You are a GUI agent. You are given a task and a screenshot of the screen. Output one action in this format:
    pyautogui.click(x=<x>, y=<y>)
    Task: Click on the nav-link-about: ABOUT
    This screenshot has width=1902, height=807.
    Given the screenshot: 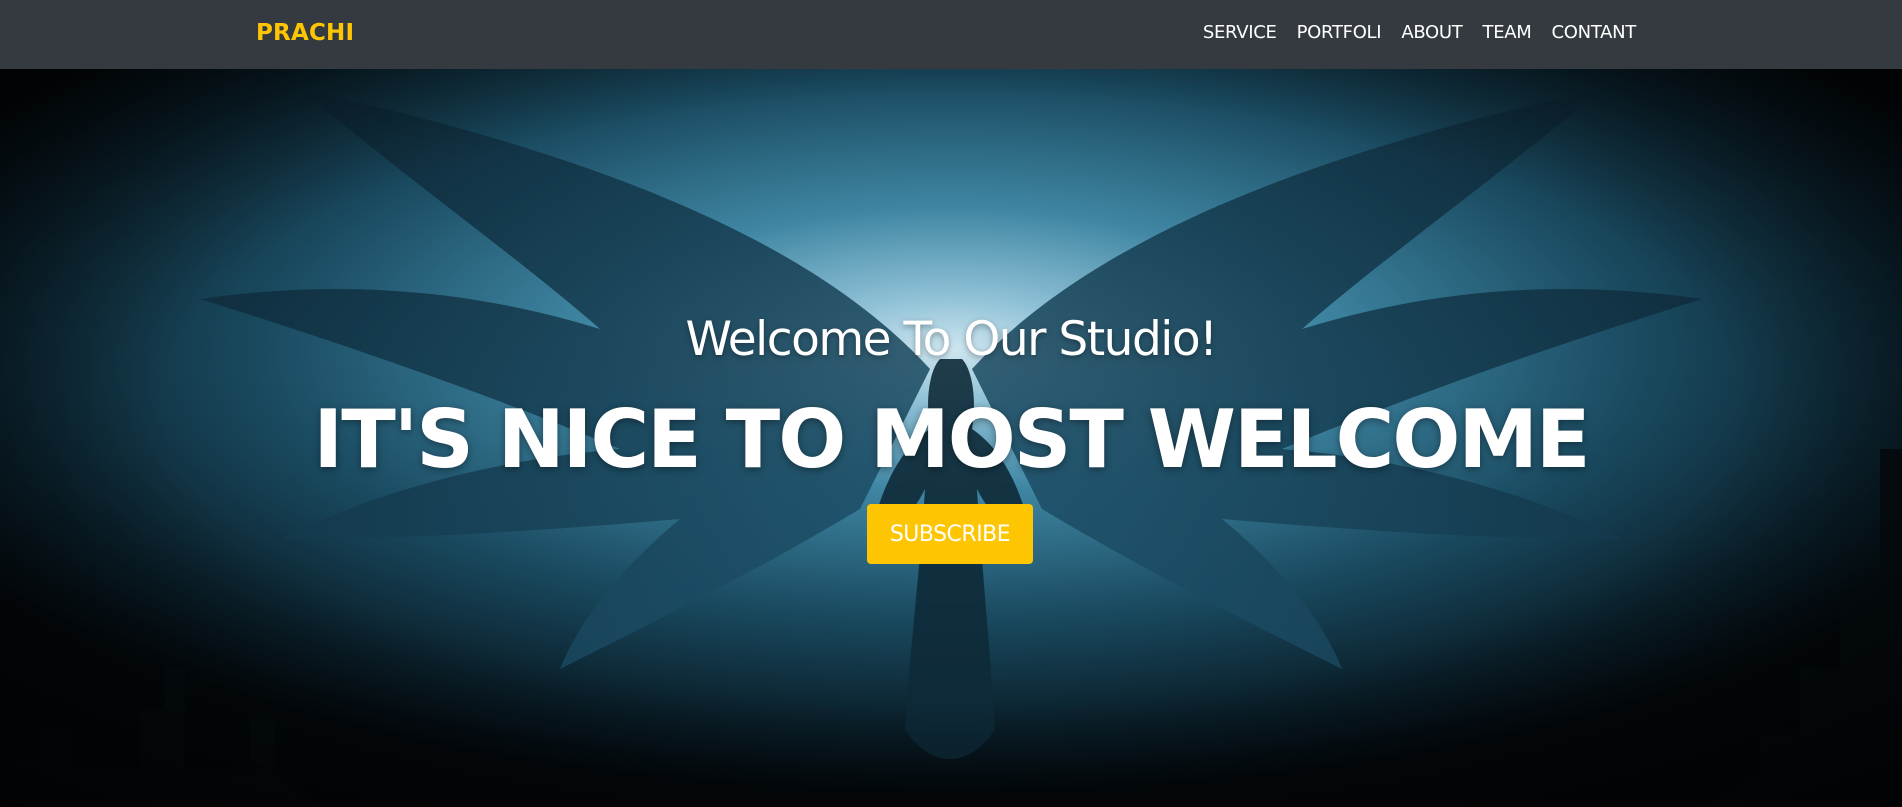 What is the action you would take?
    pyautogui.click(x=1431, y=32)
    